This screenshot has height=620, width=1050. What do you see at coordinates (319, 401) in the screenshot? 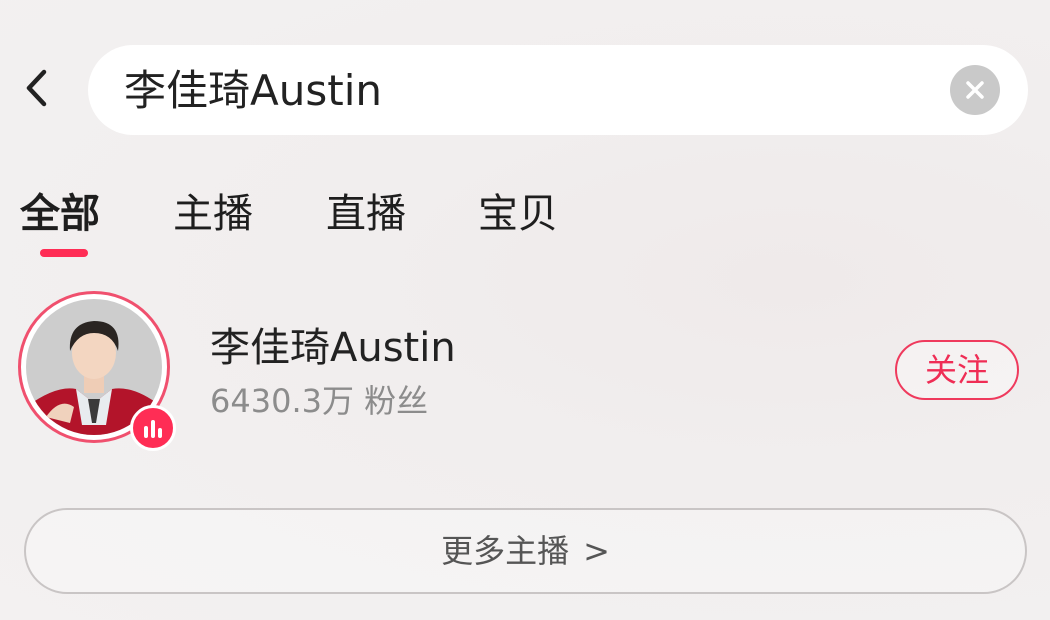
I see `fan-count: 6430.3万 粉丝` at bounding box center [319, 401].